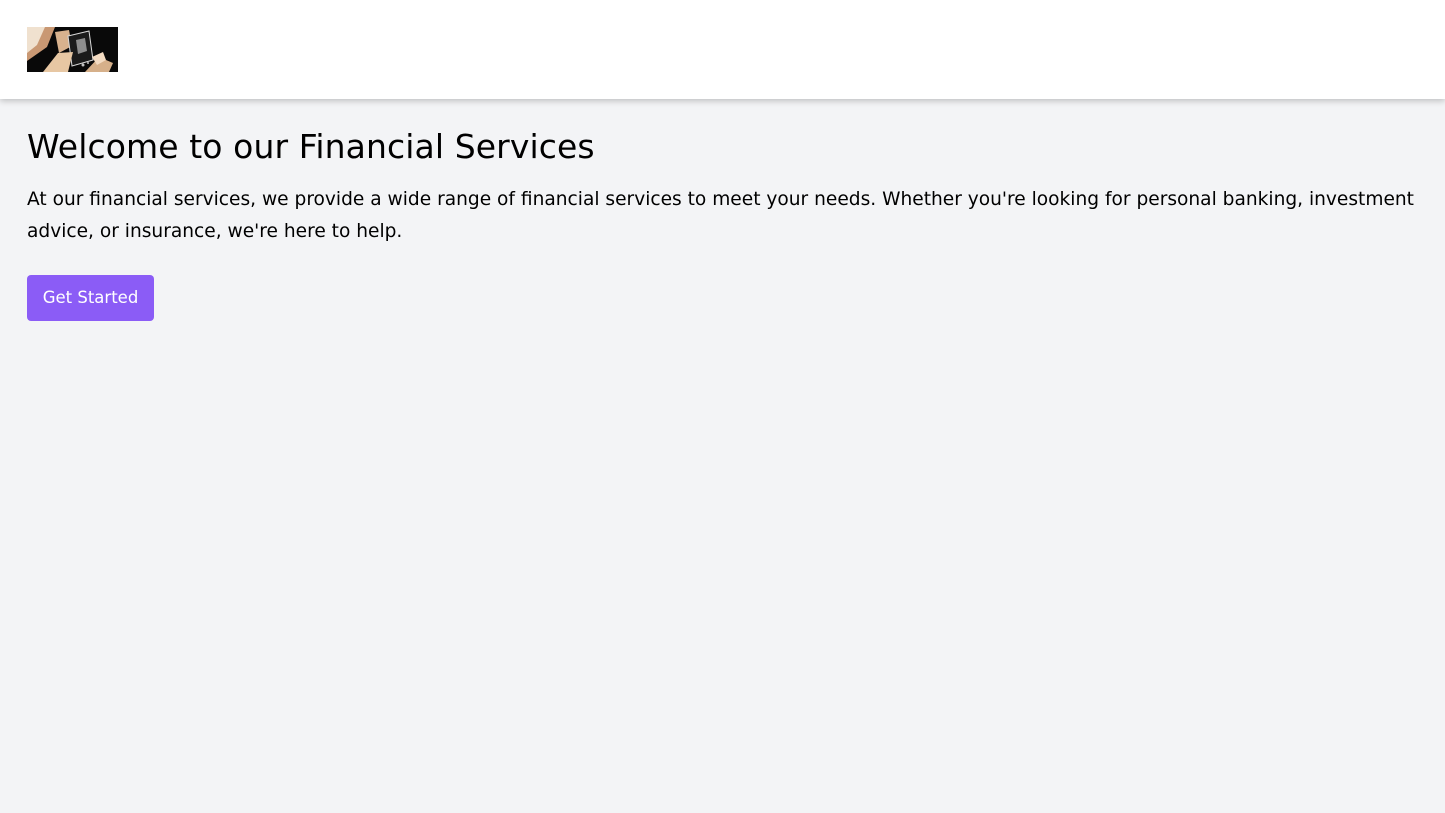 This screenshot has height=813, width=1445. Describe the element at coordinates (72, 49) in the screenshot. I see `logo-image` at that location.